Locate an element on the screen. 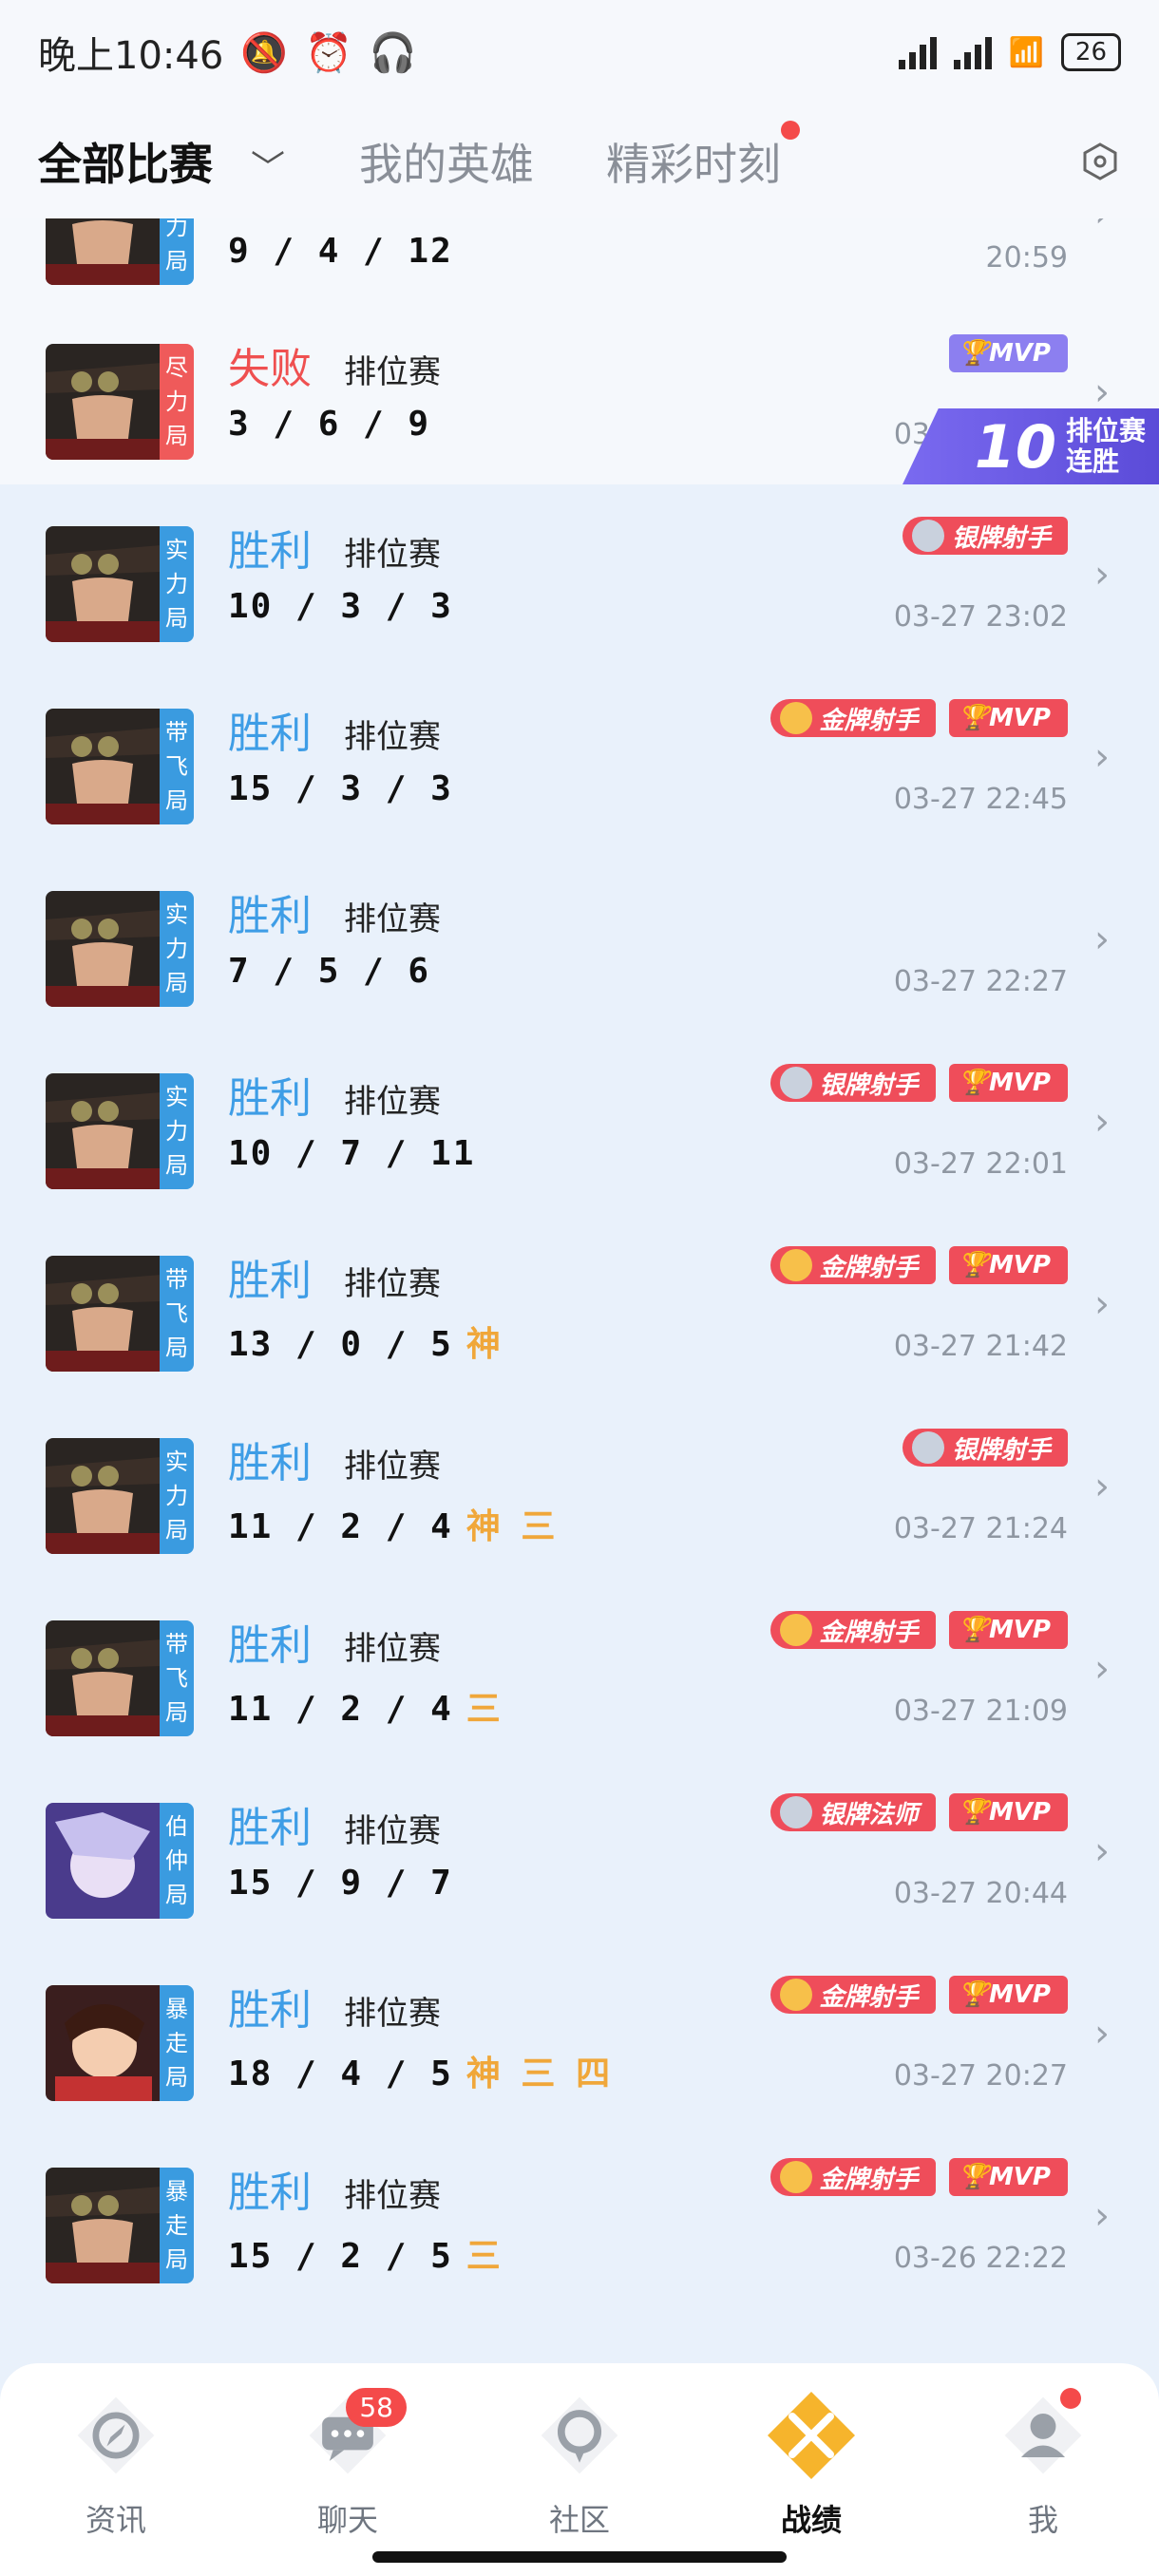 The width and height of the screenshot is (1159, 2576). match-rating-tag: 尽力局 is located at coordinates (177, 402).